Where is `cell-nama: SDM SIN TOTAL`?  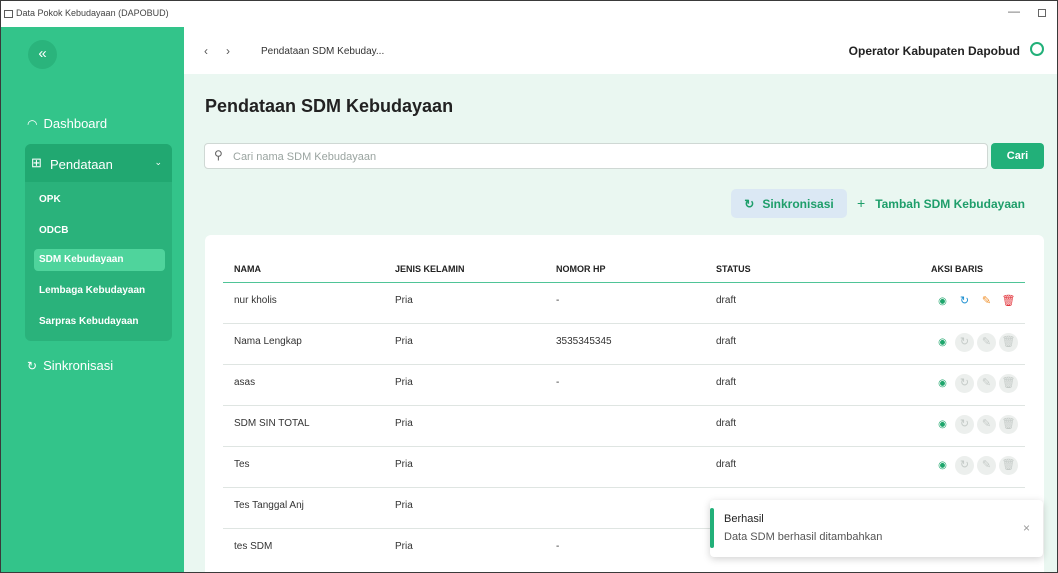 cell-nama: SDM SIN TOTAL is located at coordinates (272, 423).